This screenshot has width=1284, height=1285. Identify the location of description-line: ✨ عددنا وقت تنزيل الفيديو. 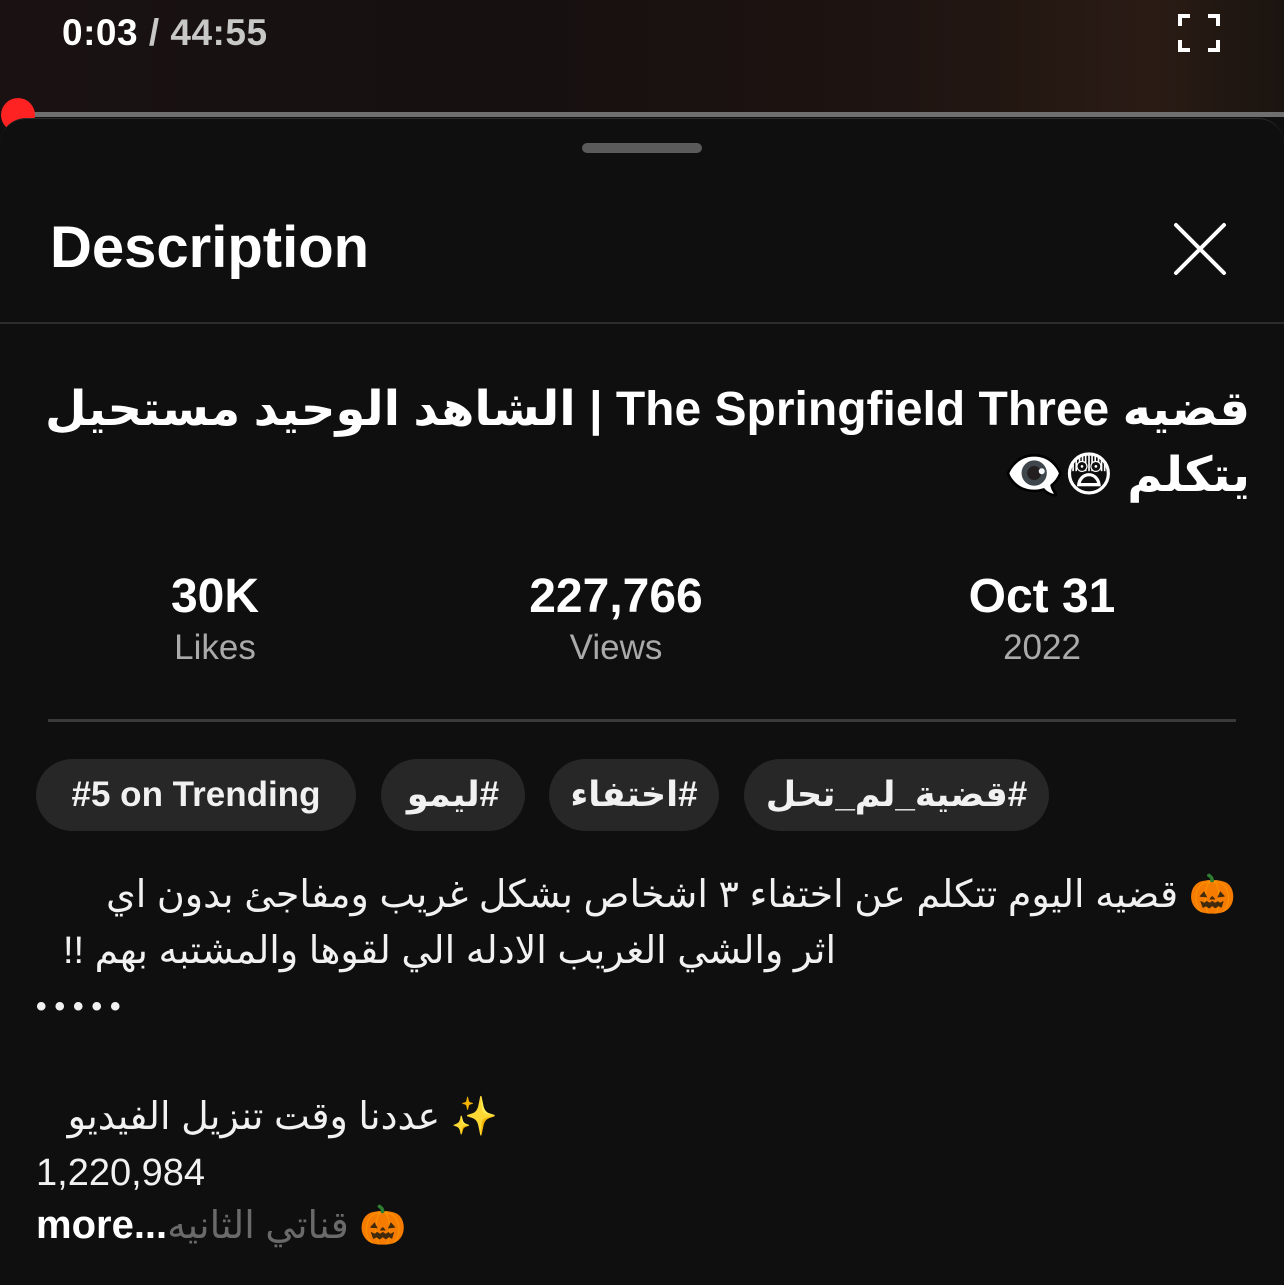
(282, 1117).